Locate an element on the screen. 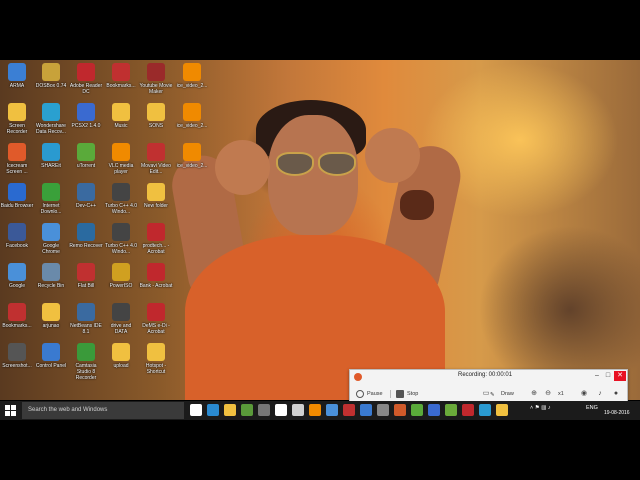 This screenshot has height=480, width=640. maximize-button: □ is located at coordinates (608, 376).